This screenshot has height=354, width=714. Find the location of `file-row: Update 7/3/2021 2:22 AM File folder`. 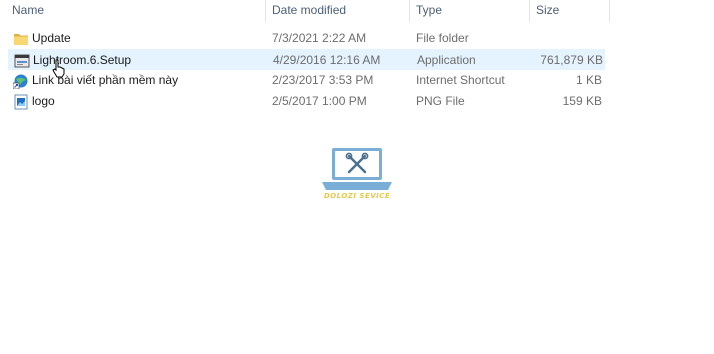

file-row: Update 7/3/2021 2:22 AM File folder is located at coordinates (306, 38).